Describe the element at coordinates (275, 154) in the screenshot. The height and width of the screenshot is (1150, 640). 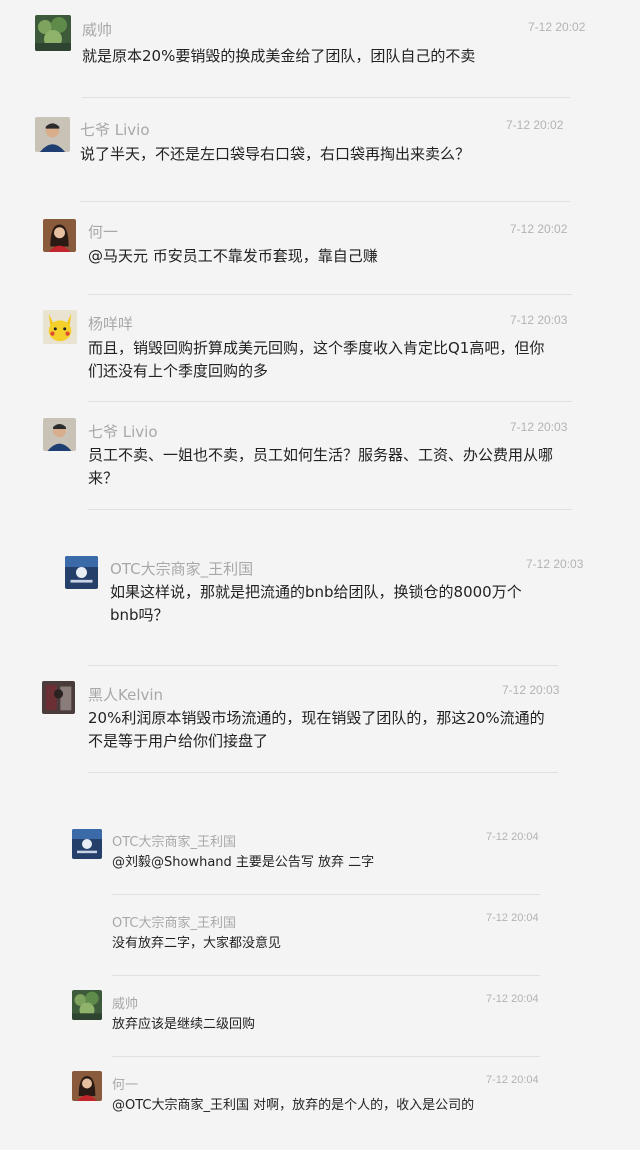
I see `message-text: 说了半天，不还是左口袋导右口袋，右口袋再掏出来卖么？` at that location.